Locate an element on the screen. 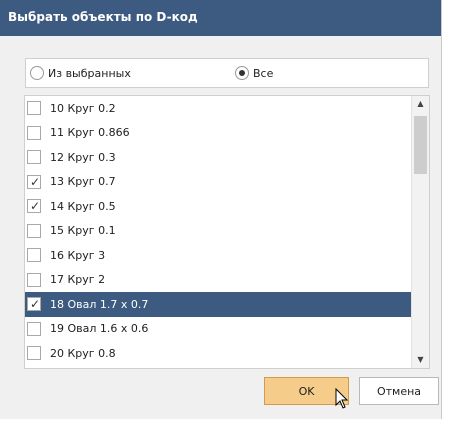 The image size is (453, 421). scroll-down-arrow-icon: ▼ is located at coordinates (420, 360).